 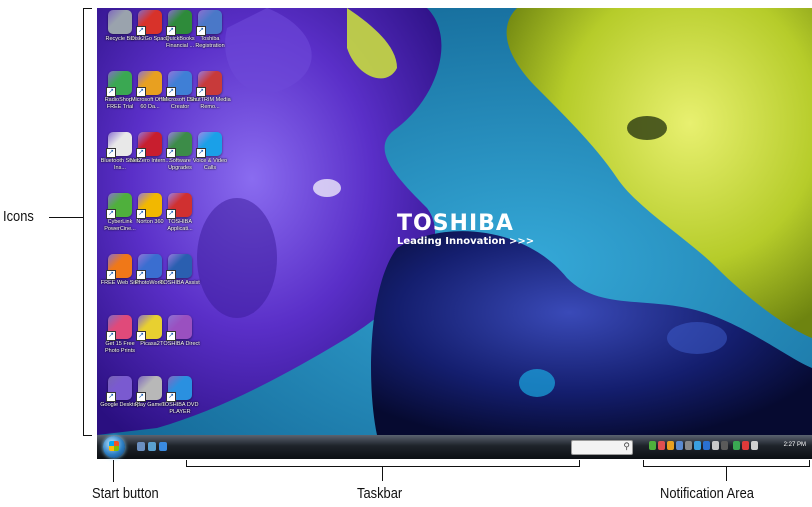 I want to click on desktop-icon-label: TOSHIBA Assist, so click(x=180, y=283).